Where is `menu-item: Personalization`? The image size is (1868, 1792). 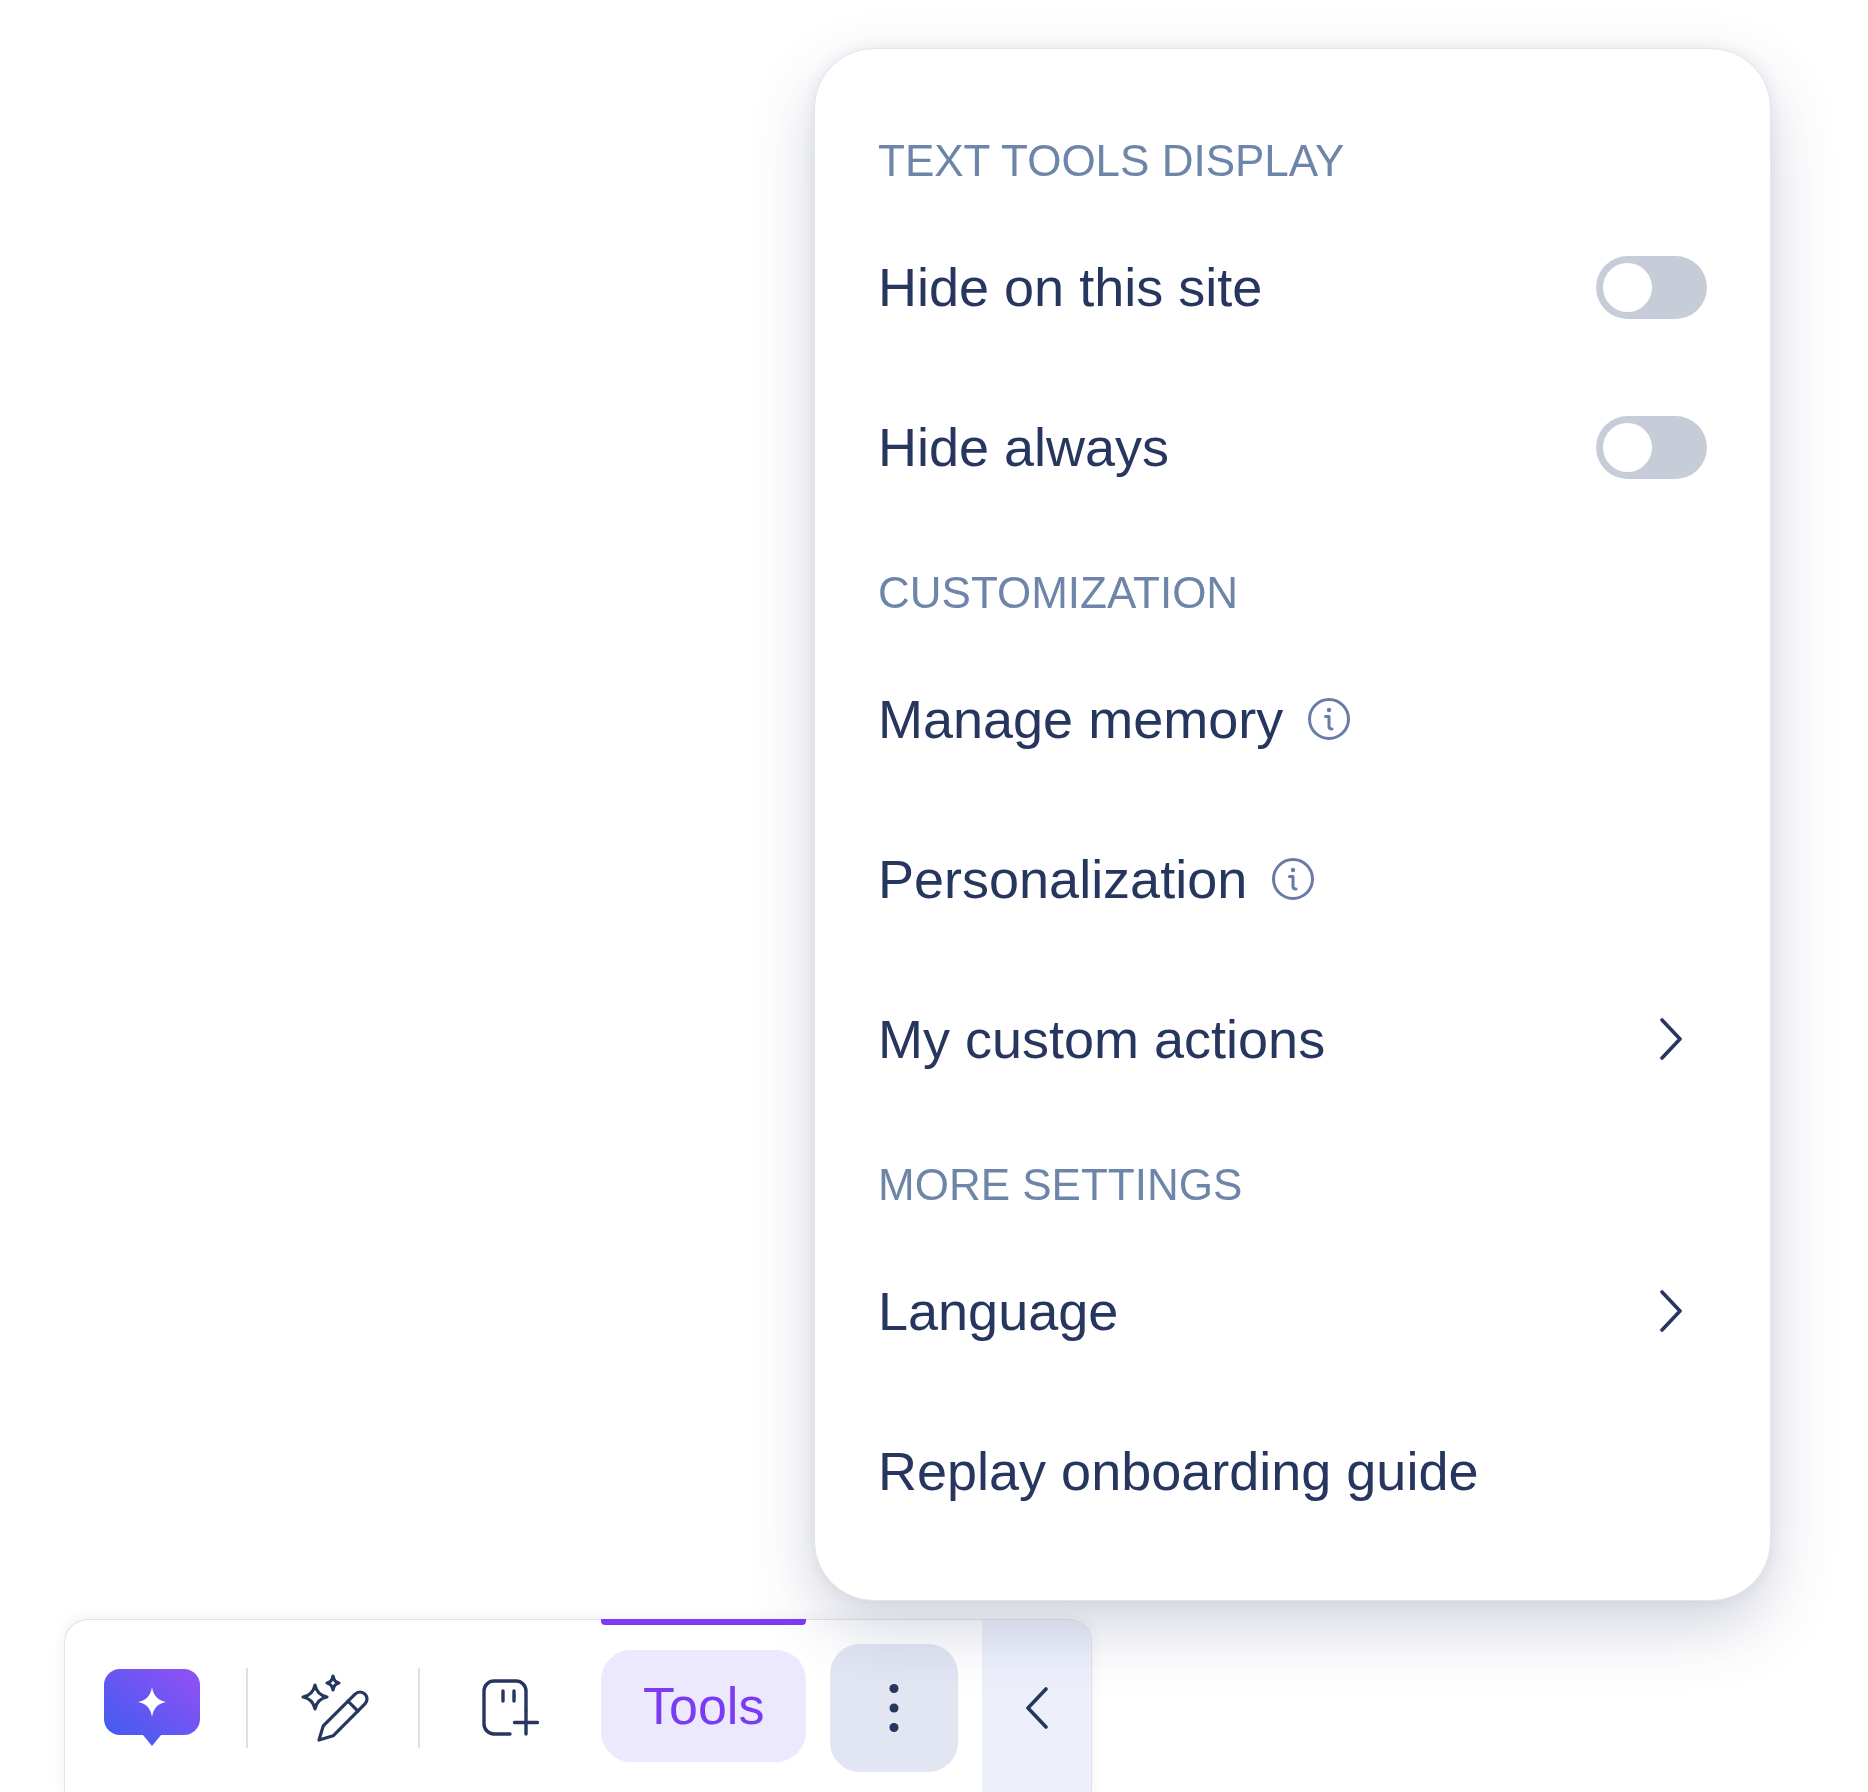 menu-item: Personalization is located at coordinates (1292, 879).